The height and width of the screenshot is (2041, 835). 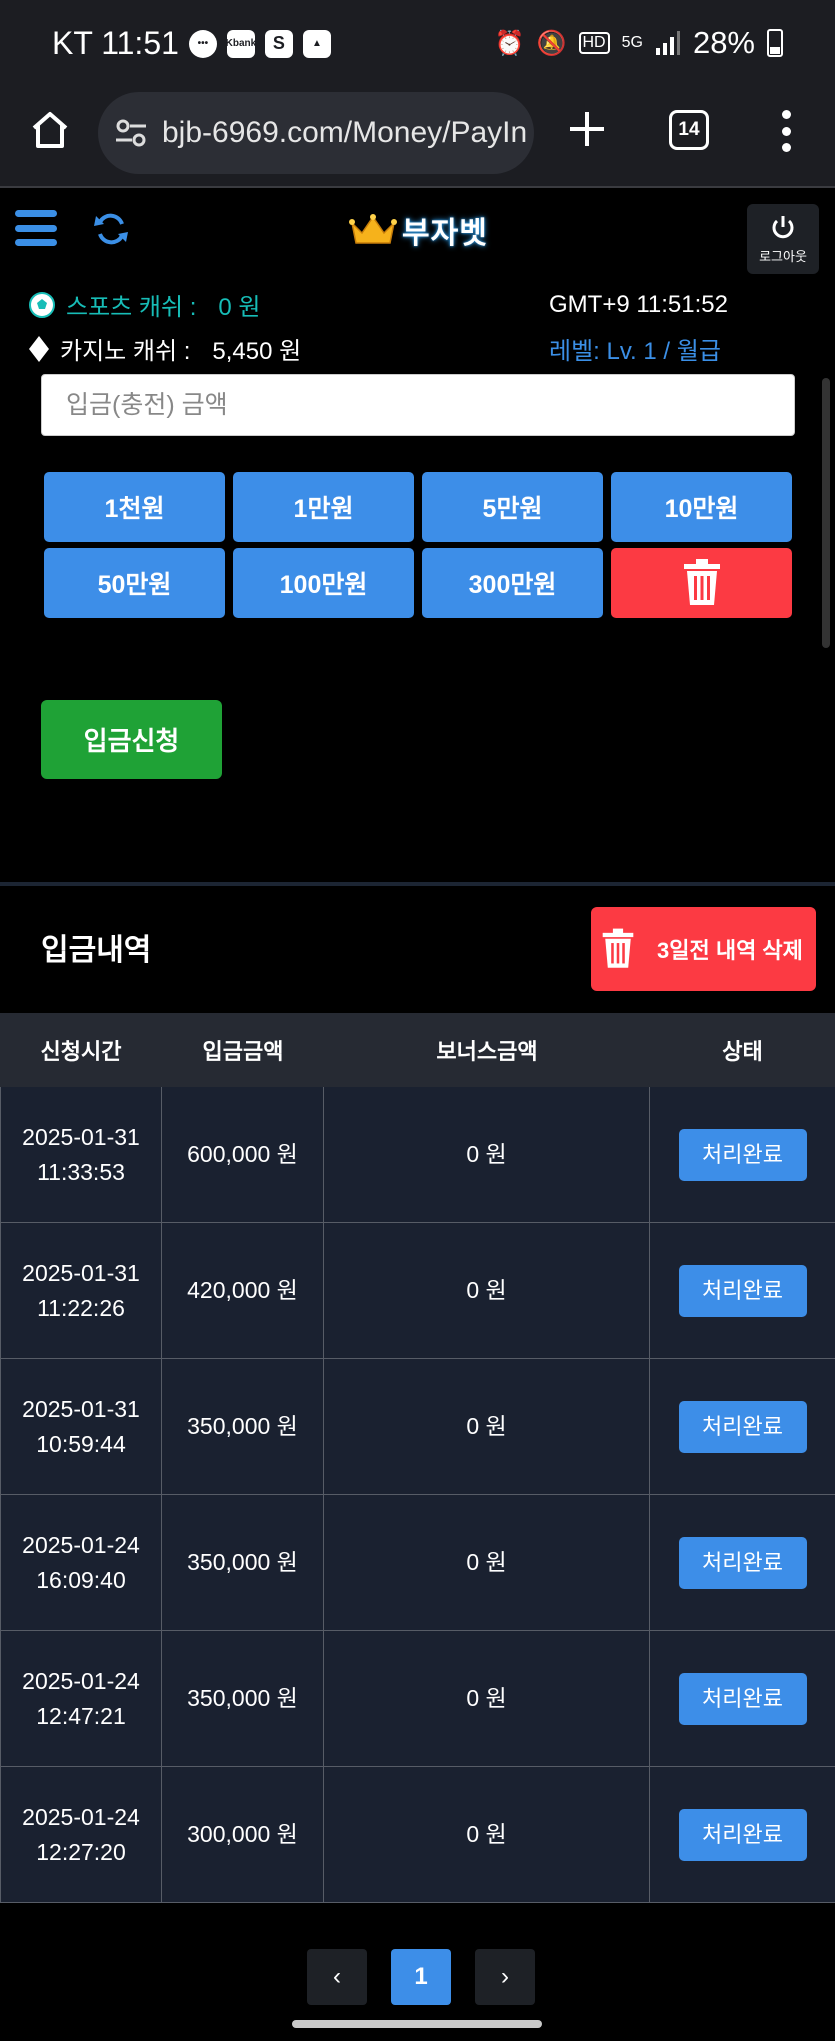 I want to click on row-clock: 12:47:21, so click(x=81, y=1715).